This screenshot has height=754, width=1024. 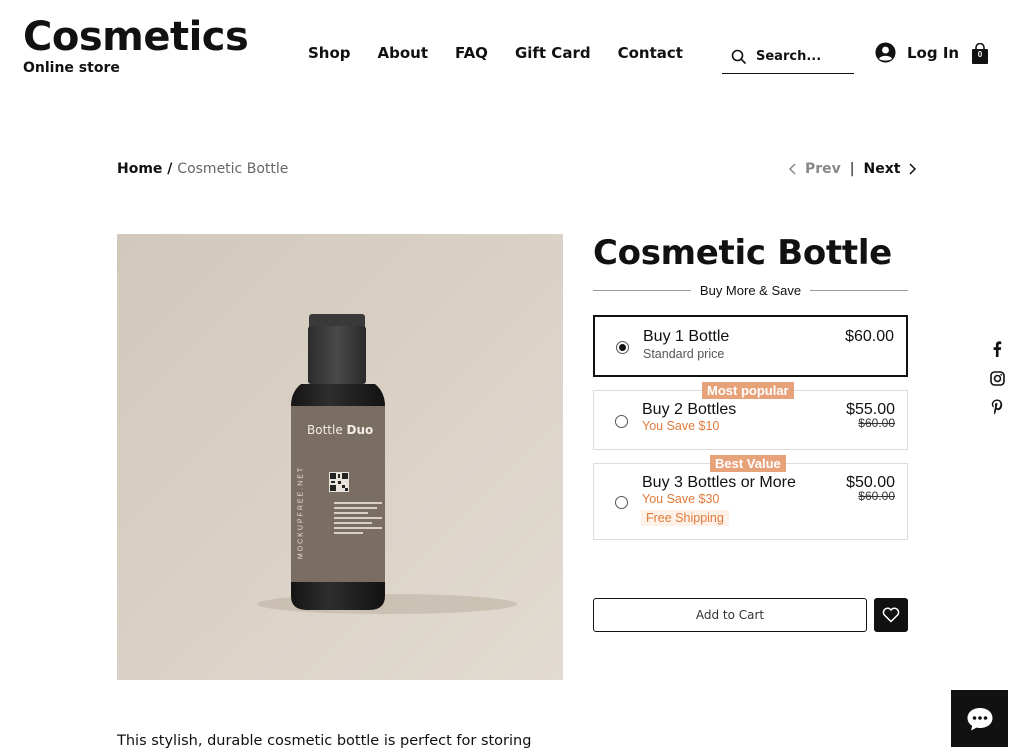 I want to click on login-button: Log In, so click(x=917, y=52).